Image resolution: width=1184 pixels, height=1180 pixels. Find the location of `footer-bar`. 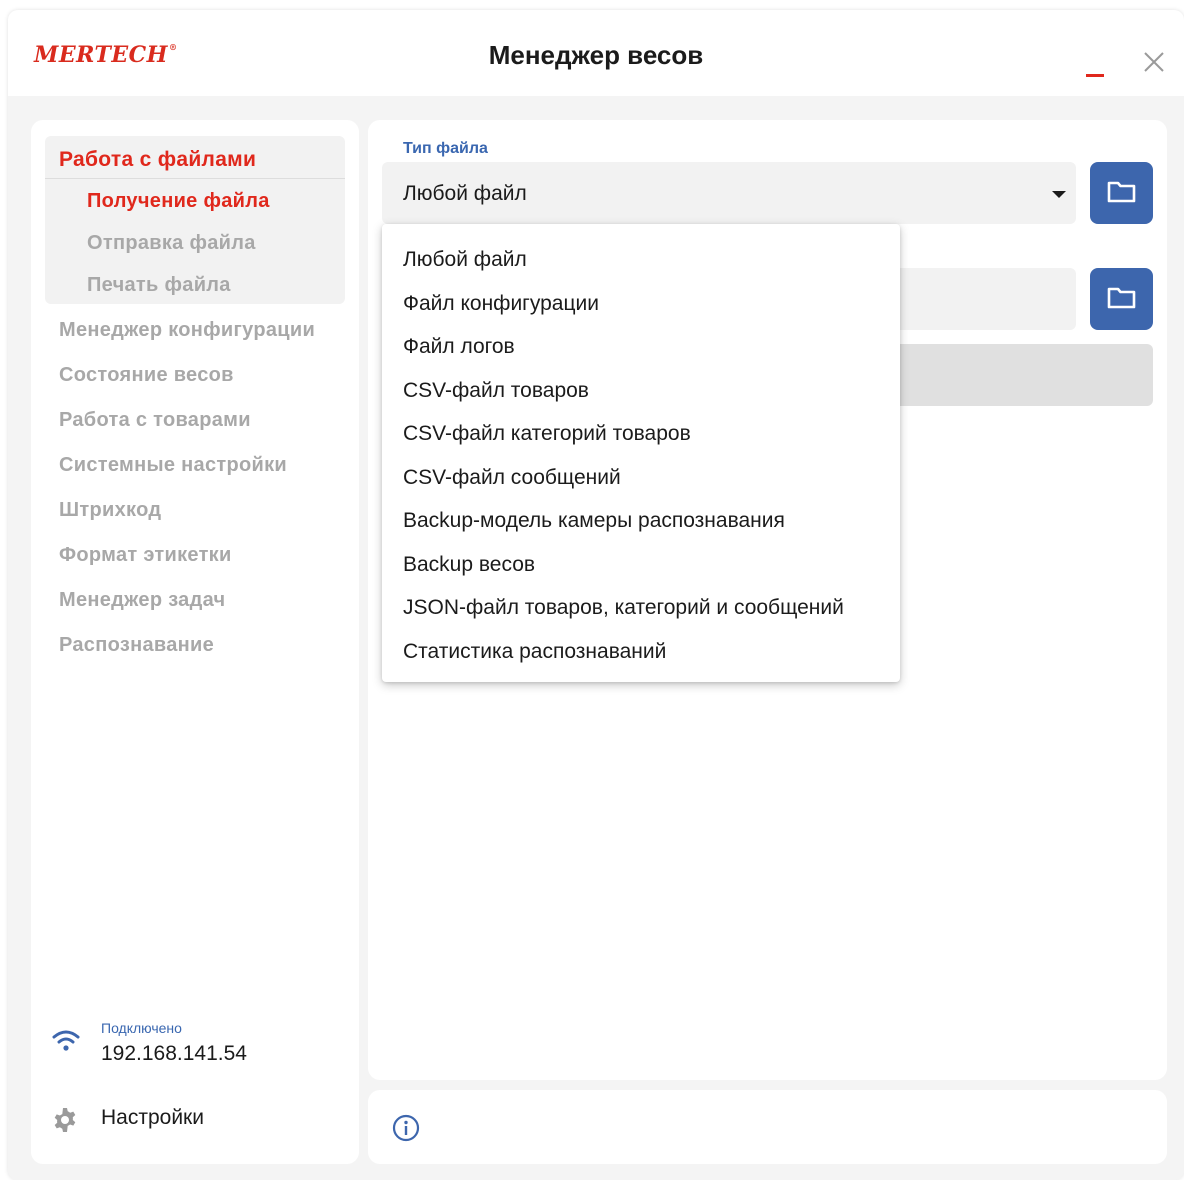

footer-bar is located at coordinates (767, 1127).